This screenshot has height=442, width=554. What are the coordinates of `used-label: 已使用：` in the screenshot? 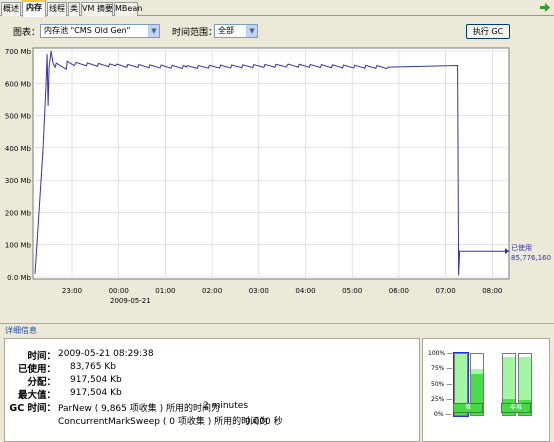 It's located at (36, 369).